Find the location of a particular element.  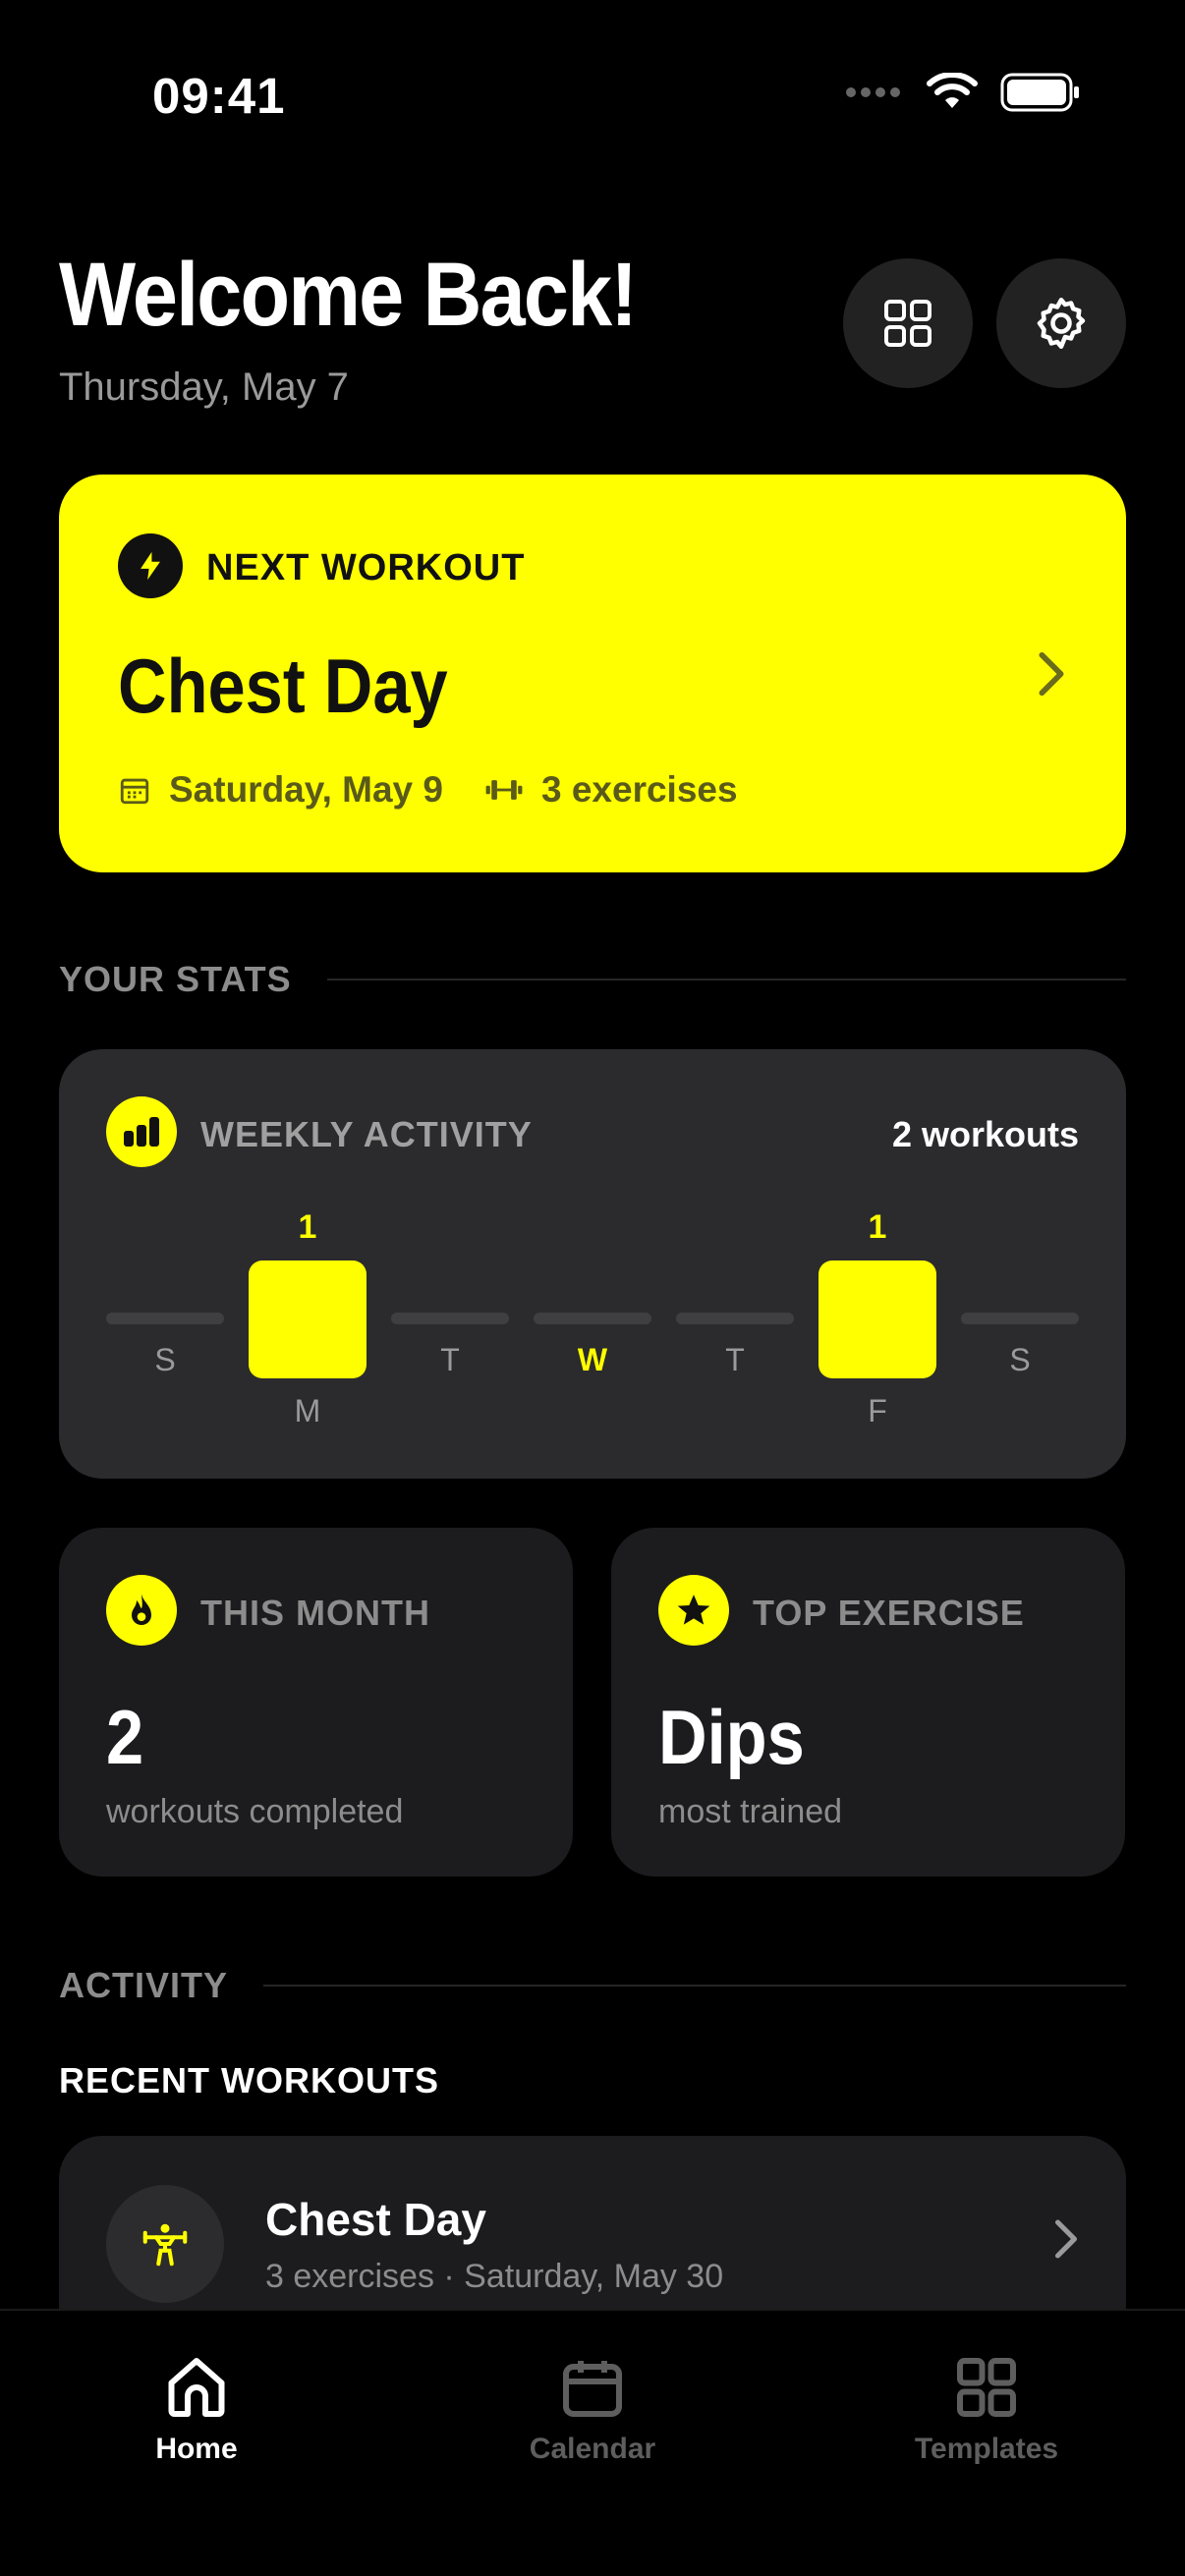

settings-button is located at coordinates (1061, 323).